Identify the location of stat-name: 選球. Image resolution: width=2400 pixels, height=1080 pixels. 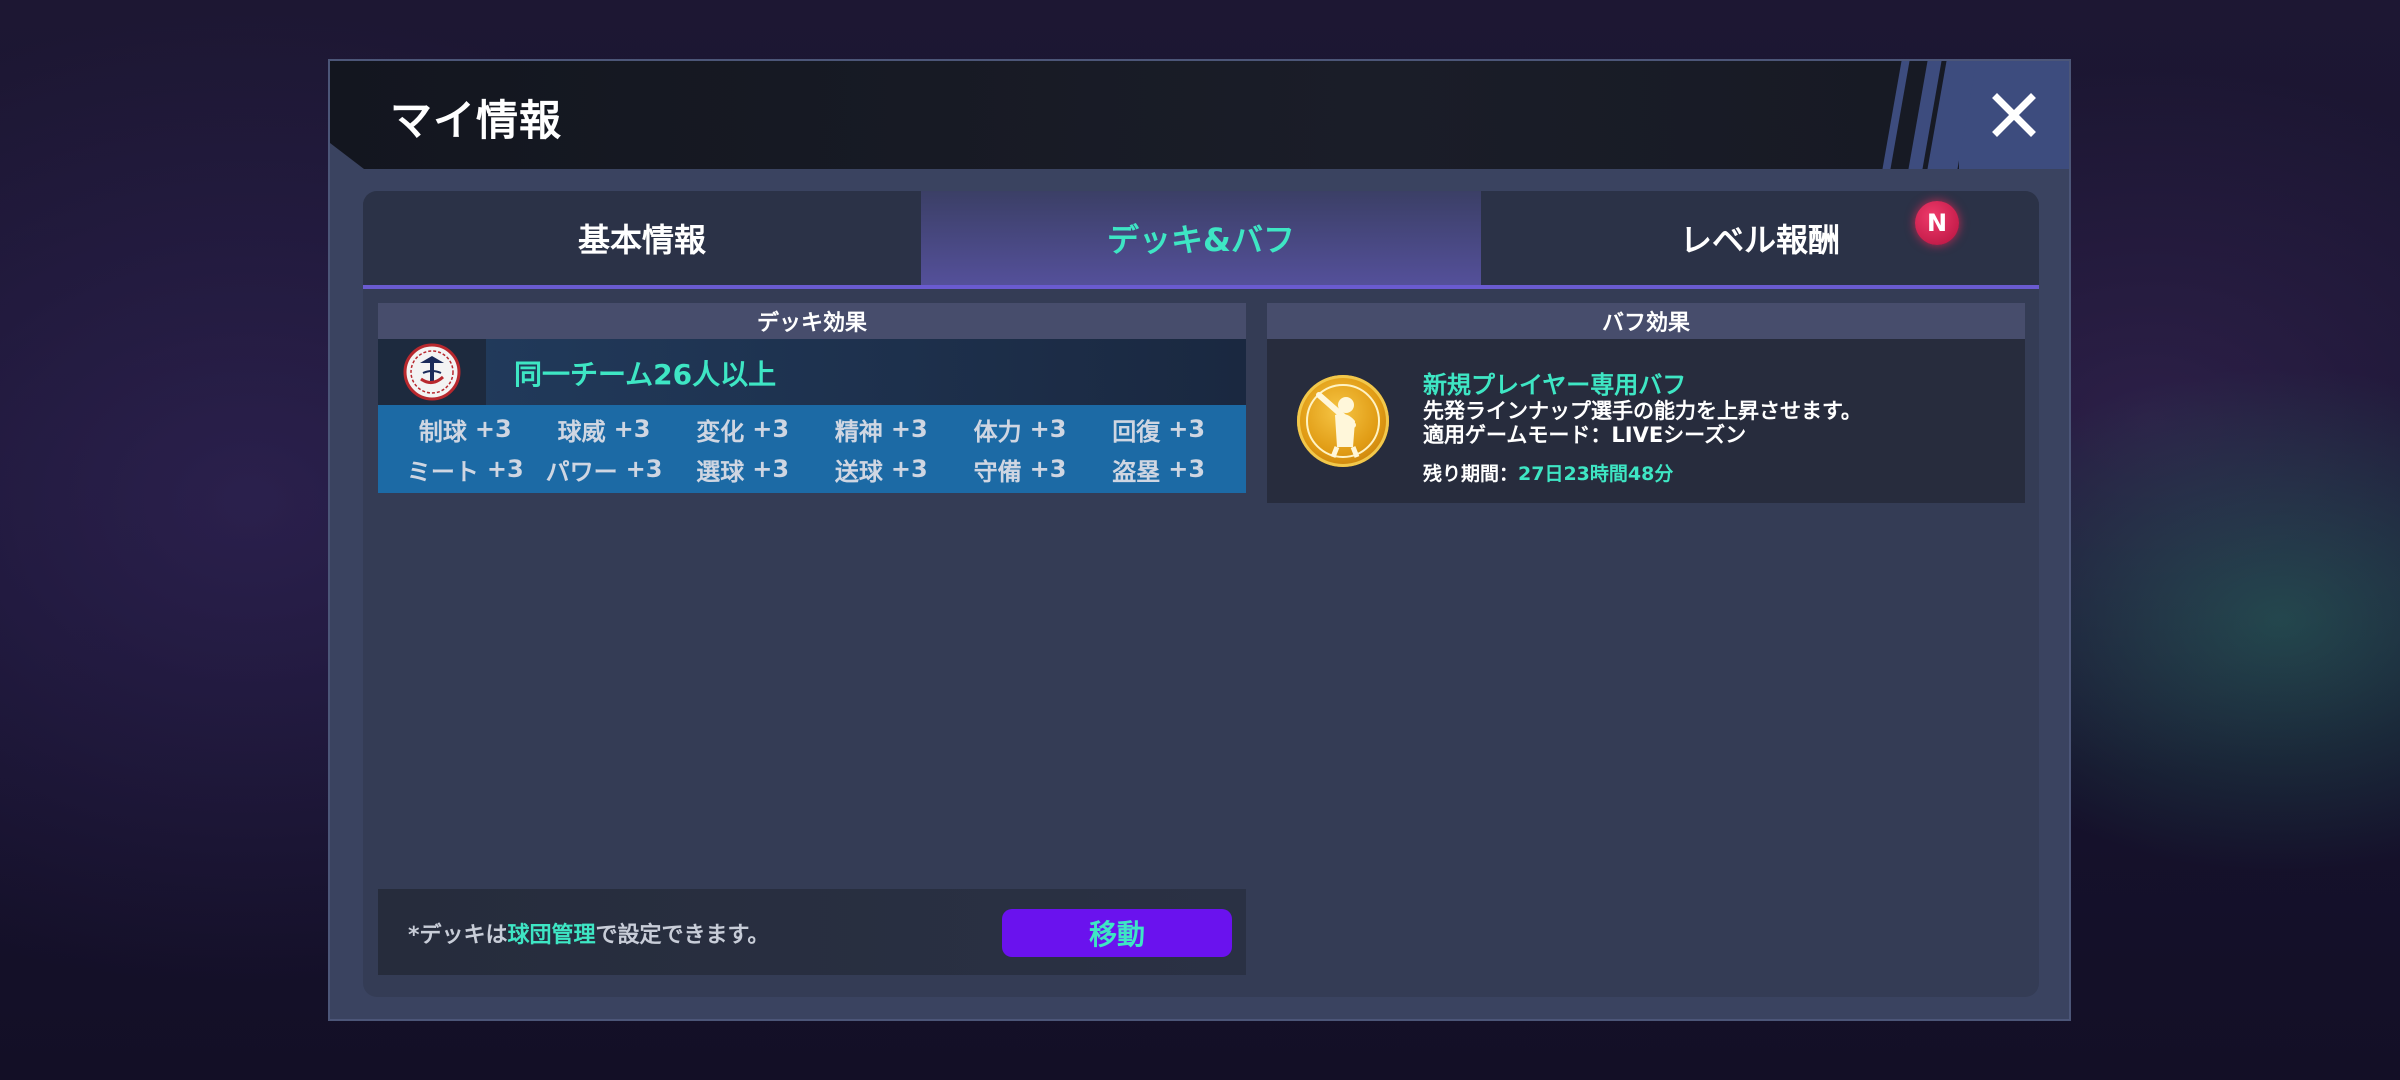
(720, 471).